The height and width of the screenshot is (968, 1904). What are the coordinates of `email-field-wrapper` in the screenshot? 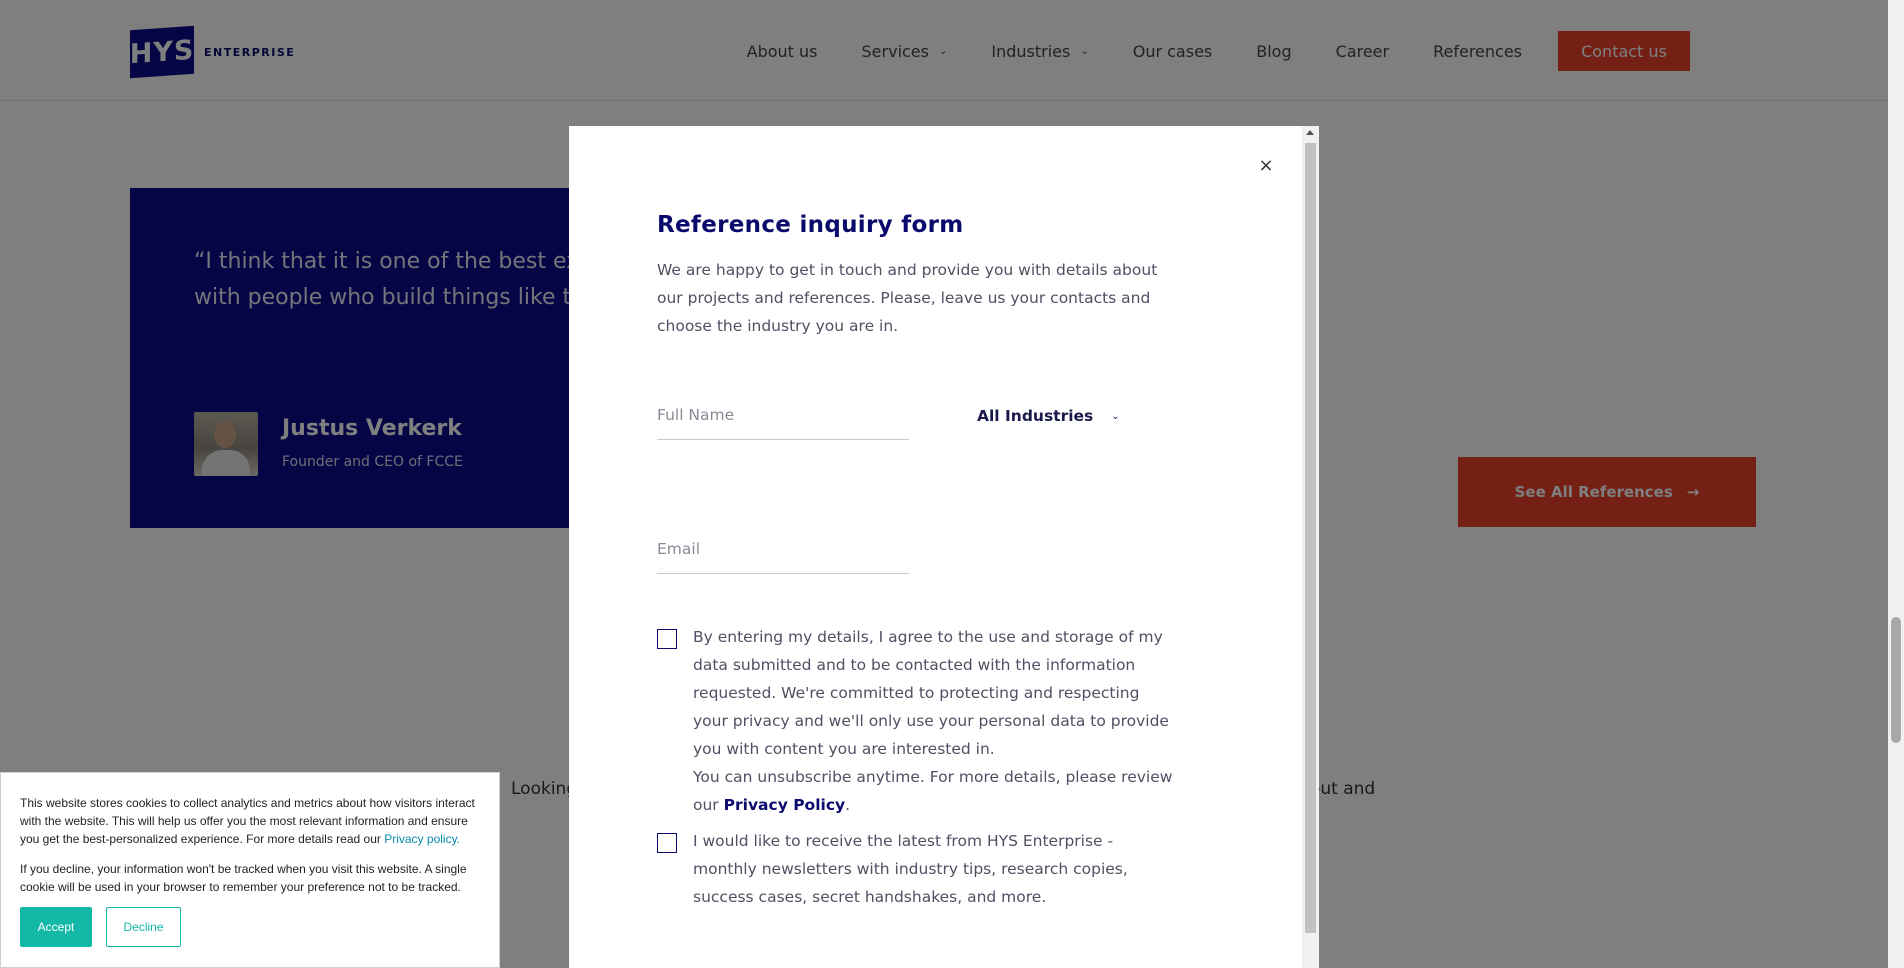 It's located at (783, 554).